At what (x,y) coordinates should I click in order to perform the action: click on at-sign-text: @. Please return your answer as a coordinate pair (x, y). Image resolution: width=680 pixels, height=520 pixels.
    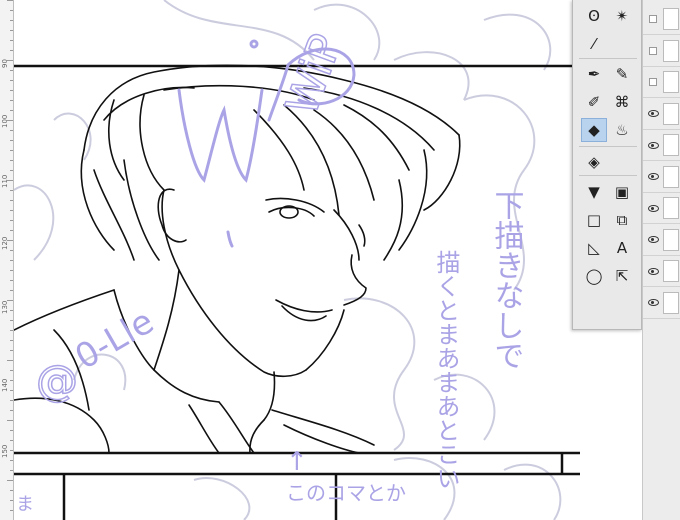
    Looking at the image, I should click on (57, 380).